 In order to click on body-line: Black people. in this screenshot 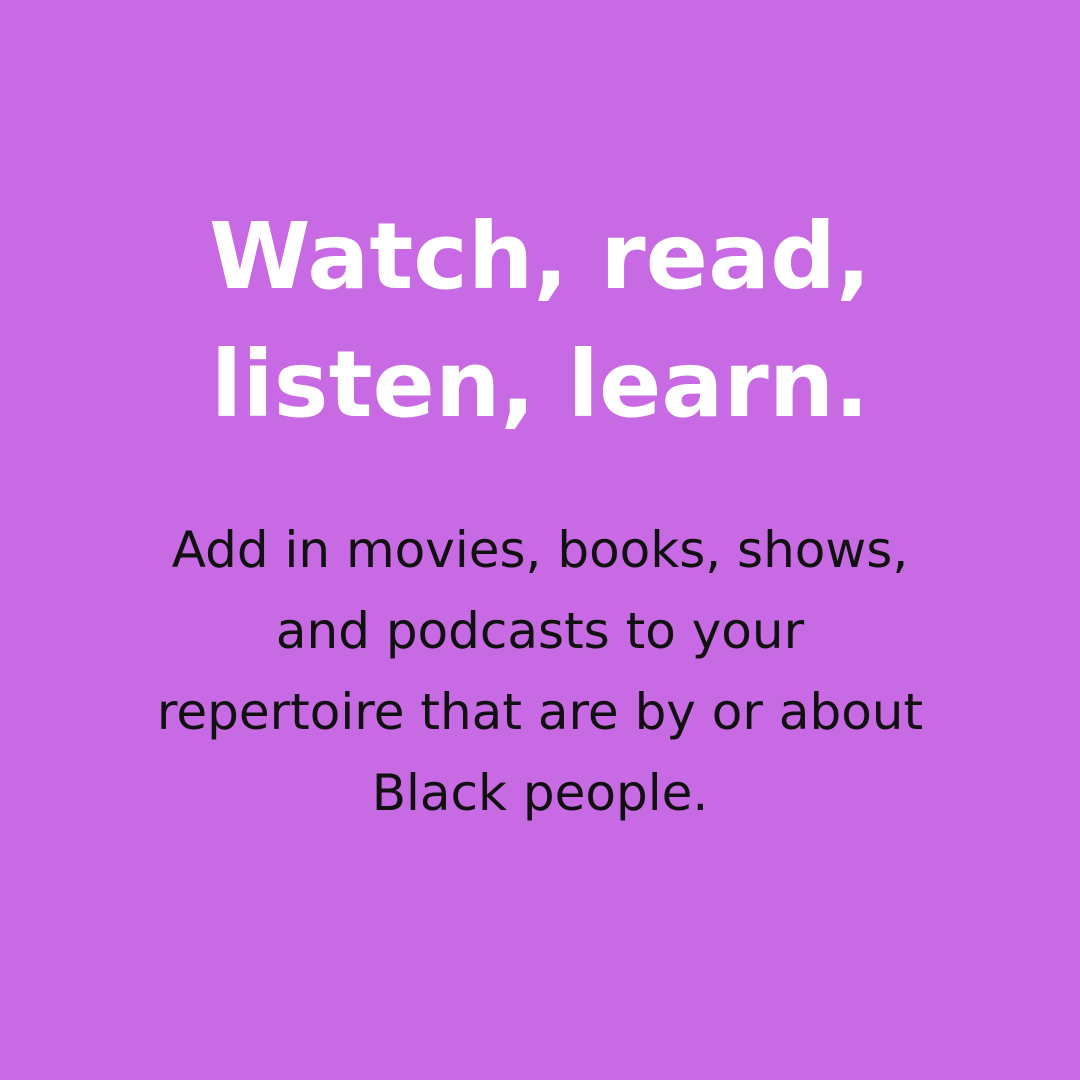, I will do `click(540, 793)`.